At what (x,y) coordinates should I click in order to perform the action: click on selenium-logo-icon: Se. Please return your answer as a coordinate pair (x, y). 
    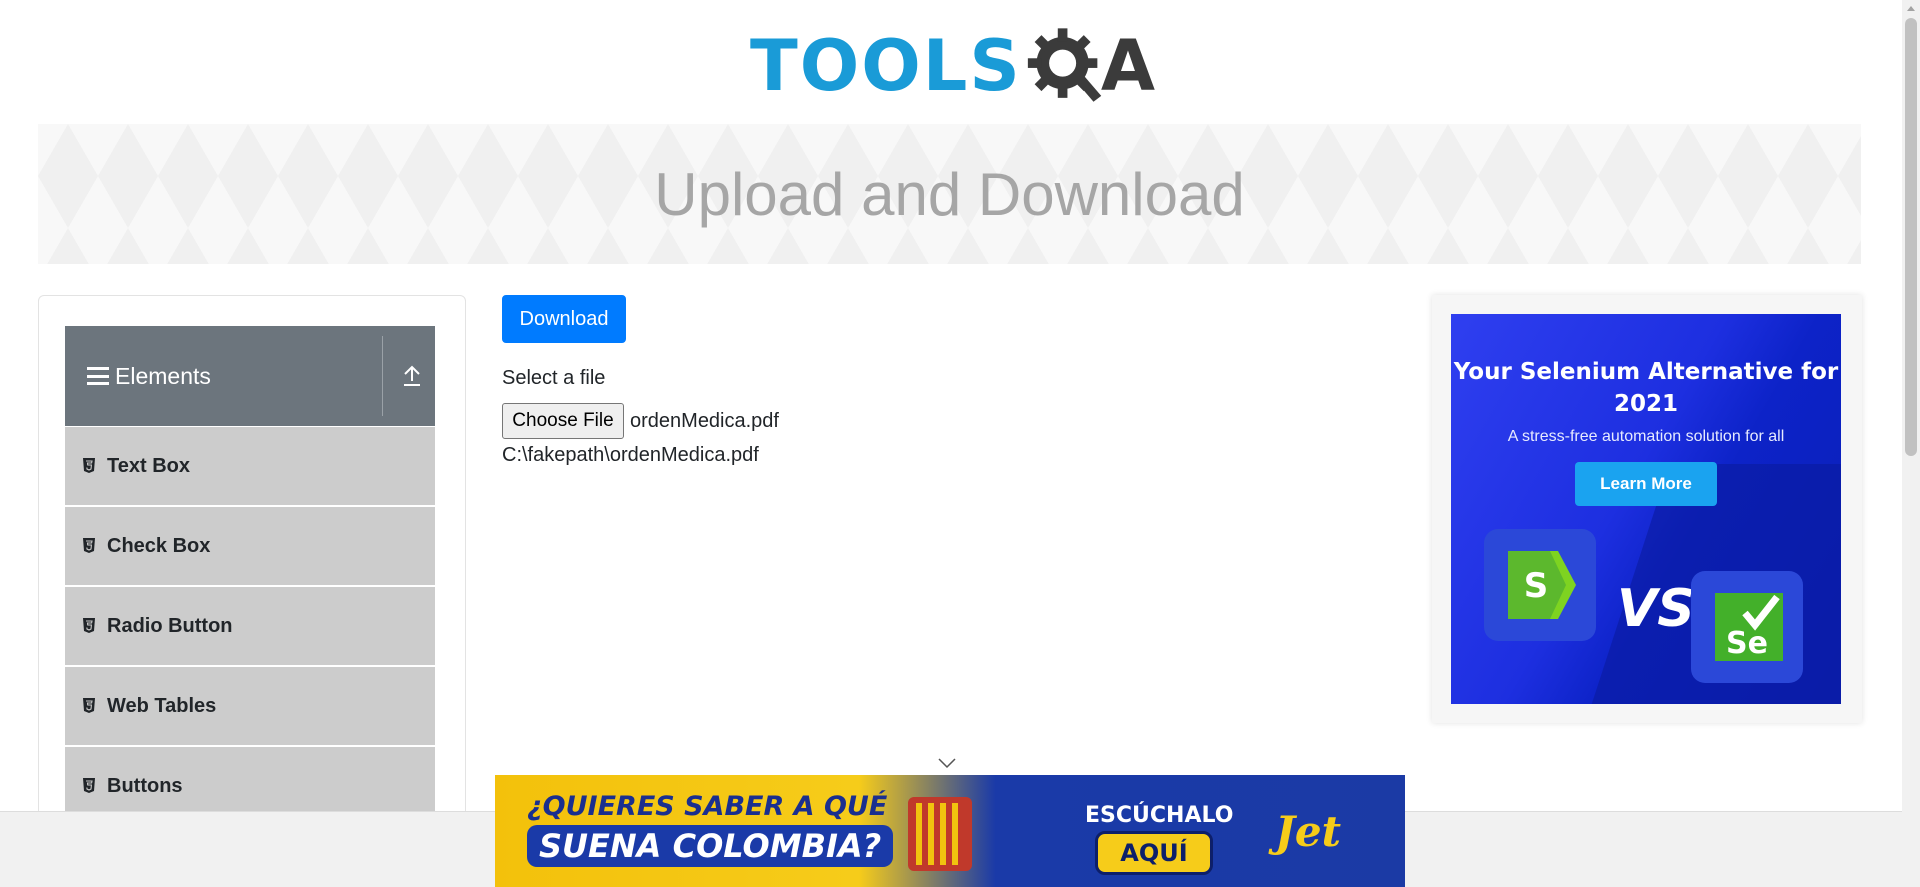
    Looking at the image, I should click on (1747, 627).